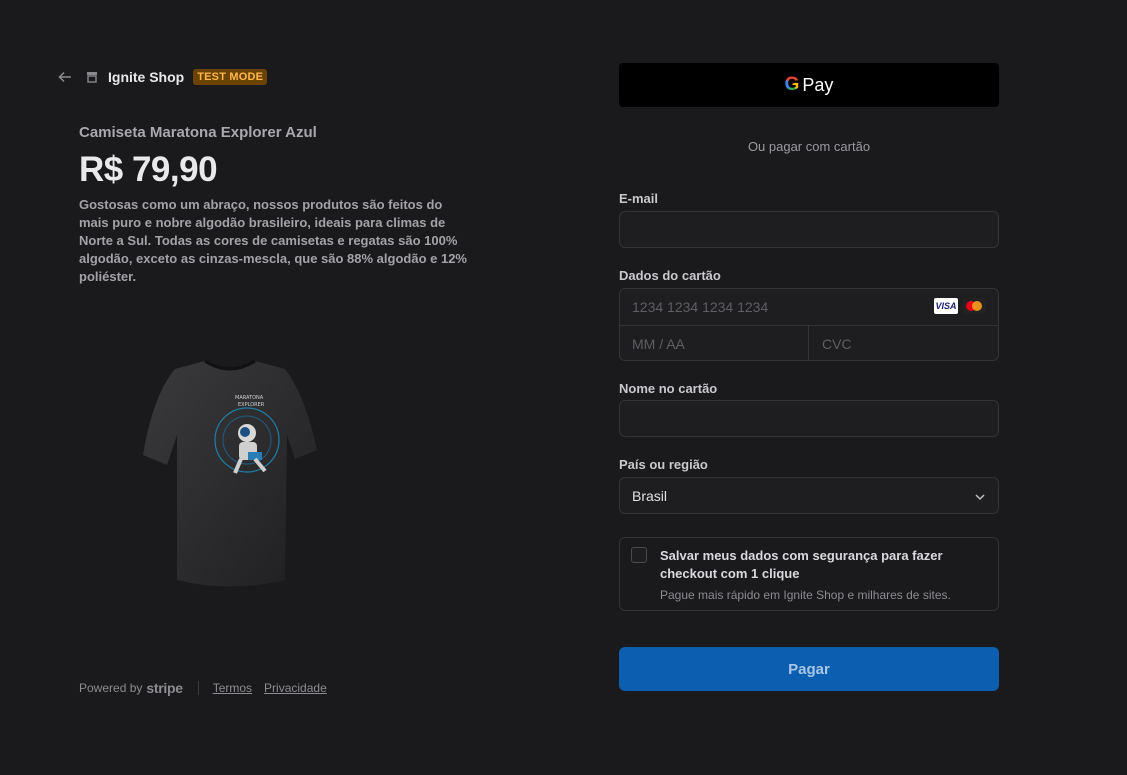 This screenshot has height=775, width=1127. Describe the element at coordinates (792, 84) in the screenshot. I see `google-g-icon: G` at that location.